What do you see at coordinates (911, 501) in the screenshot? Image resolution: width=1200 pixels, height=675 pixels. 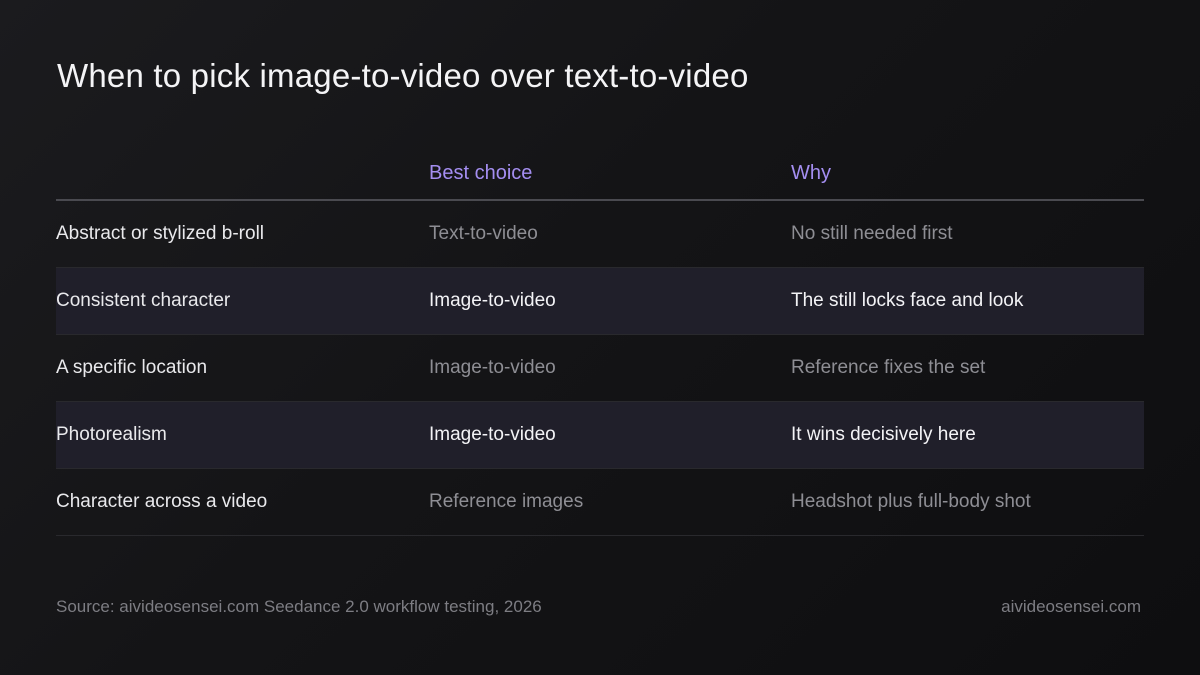 I see `row-why: Headshot plus full-body shot` at bounding box center [911, 501].